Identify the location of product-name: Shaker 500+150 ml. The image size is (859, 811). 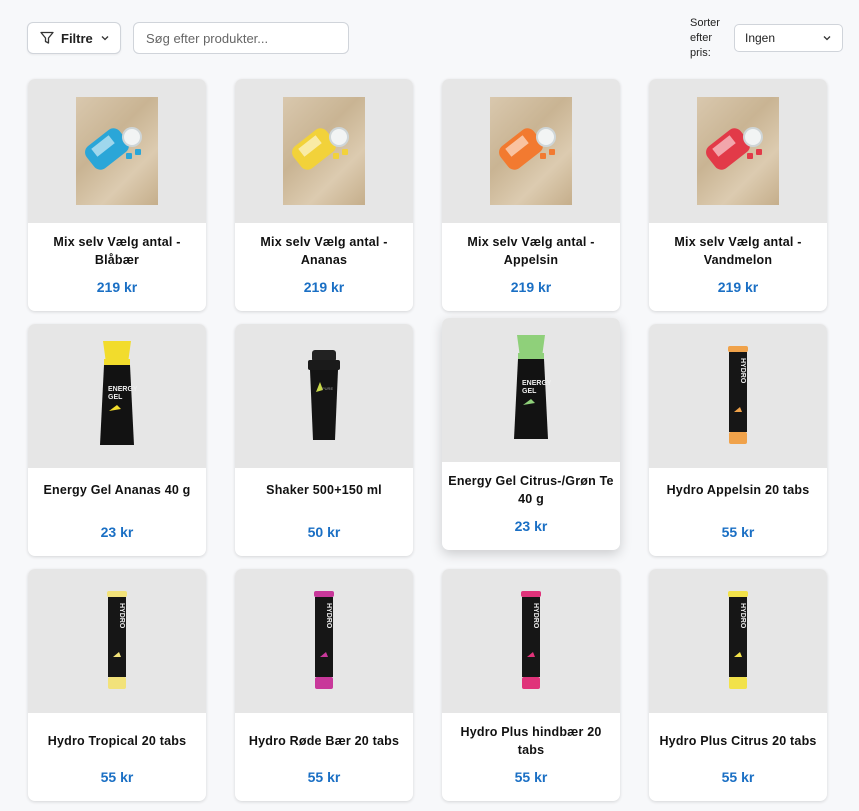
(324, 490).